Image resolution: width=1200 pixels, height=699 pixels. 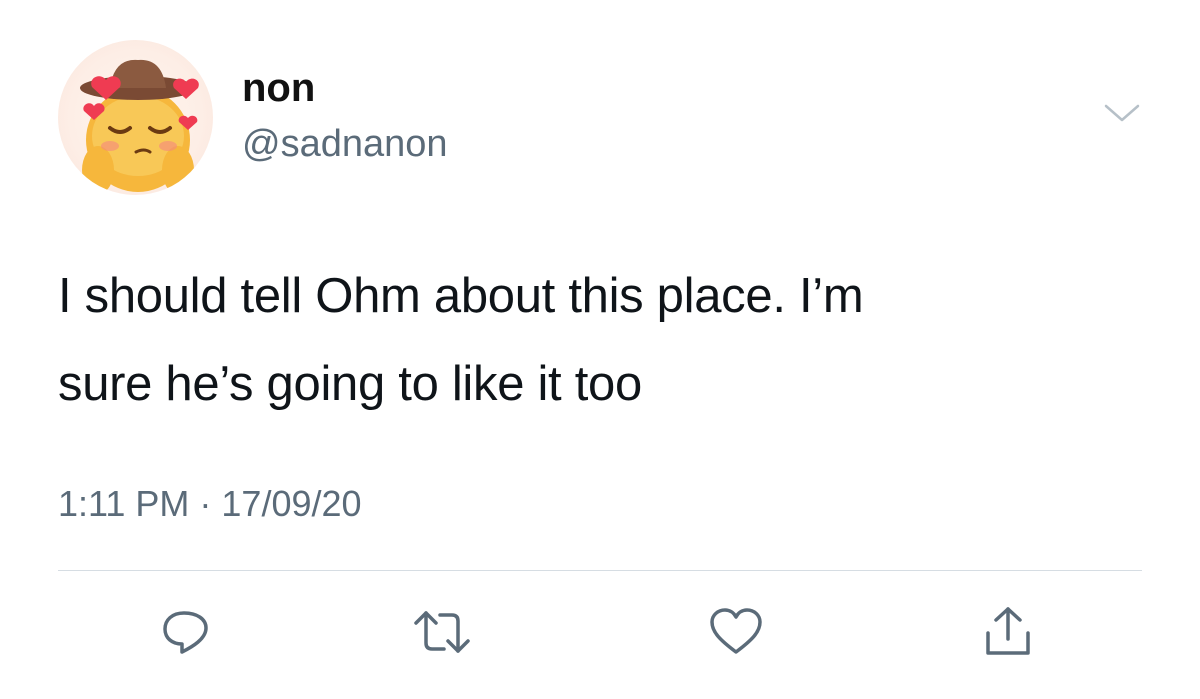 I want to click on blushing-face-with-hearts-icon, so click(x=139, y=126).